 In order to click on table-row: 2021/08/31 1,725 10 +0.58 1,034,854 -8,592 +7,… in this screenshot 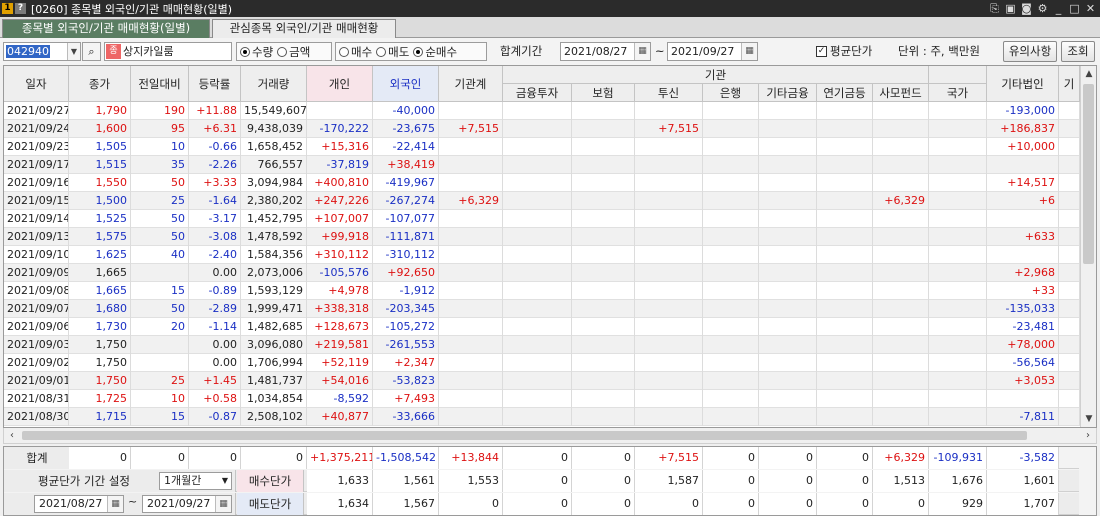, I will do `click(542, 399)`.